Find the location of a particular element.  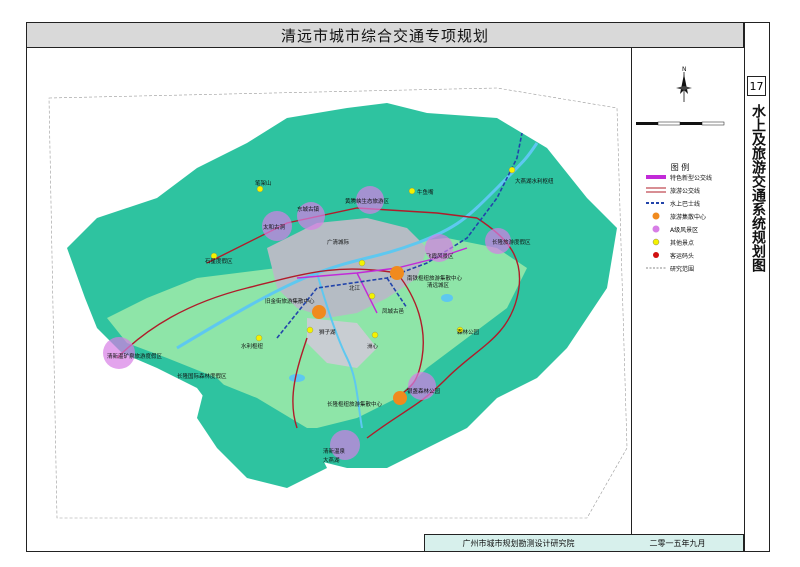

orange-circle-icon is located at coordinates (656, 216).